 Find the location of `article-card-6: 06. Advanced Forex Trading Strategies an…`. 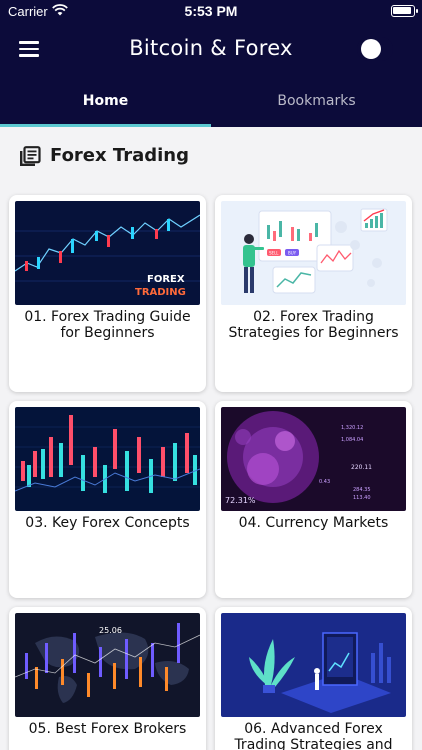

article-card-6: 06. Advanced Forex Trading Strategies an… is located at coordinates (313, 678).